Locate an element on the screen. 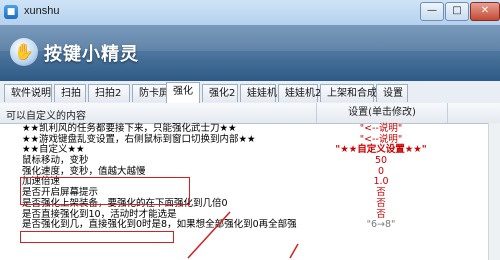  table-row: 是否强化上架装备，要强化的在下面强化到几倍0 否 is located at coordinates (250, 203).